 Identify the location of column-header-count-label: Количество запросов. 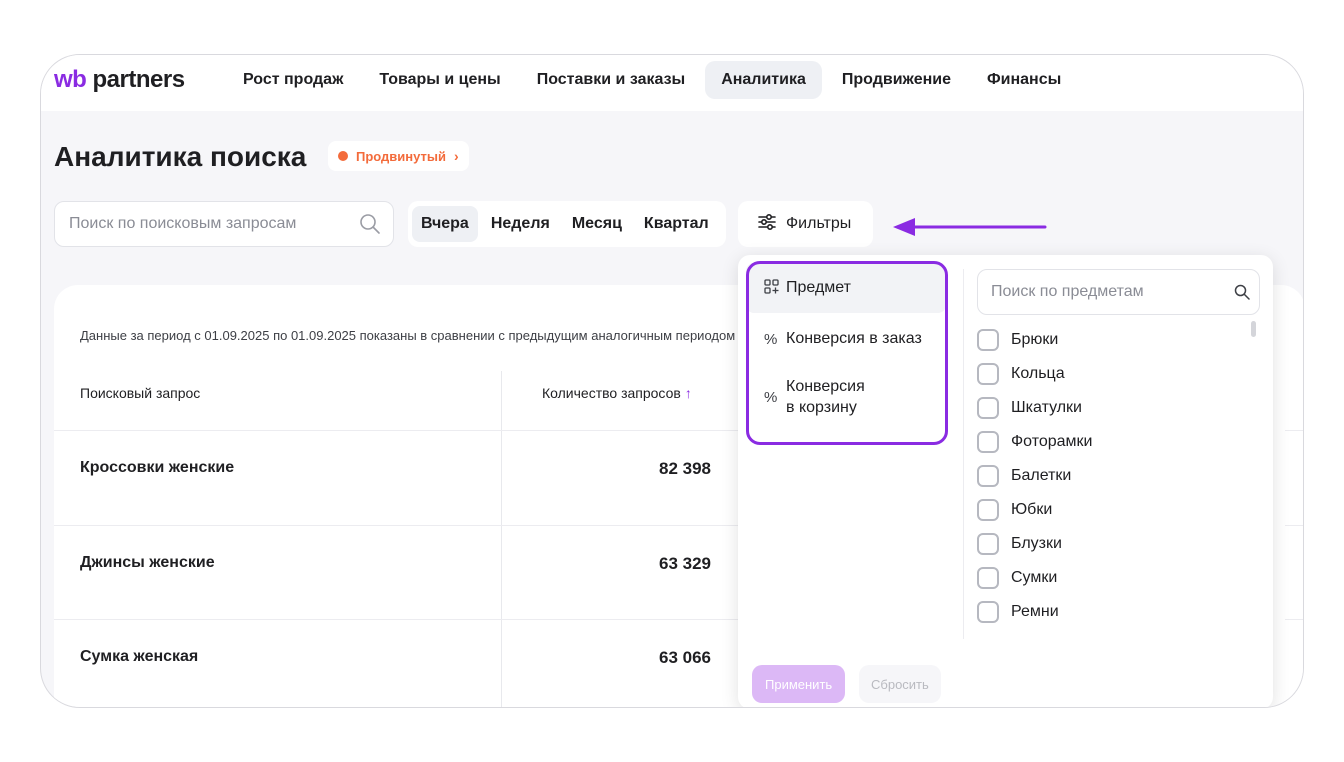
(611, 393).